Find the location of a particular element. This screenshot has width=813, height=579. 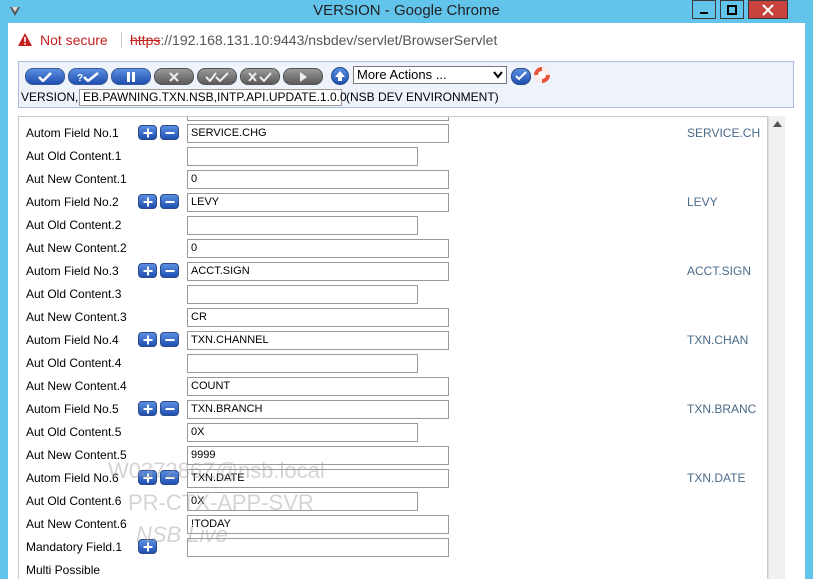

lifebuoy-icon is located at coordinates (542, 75).